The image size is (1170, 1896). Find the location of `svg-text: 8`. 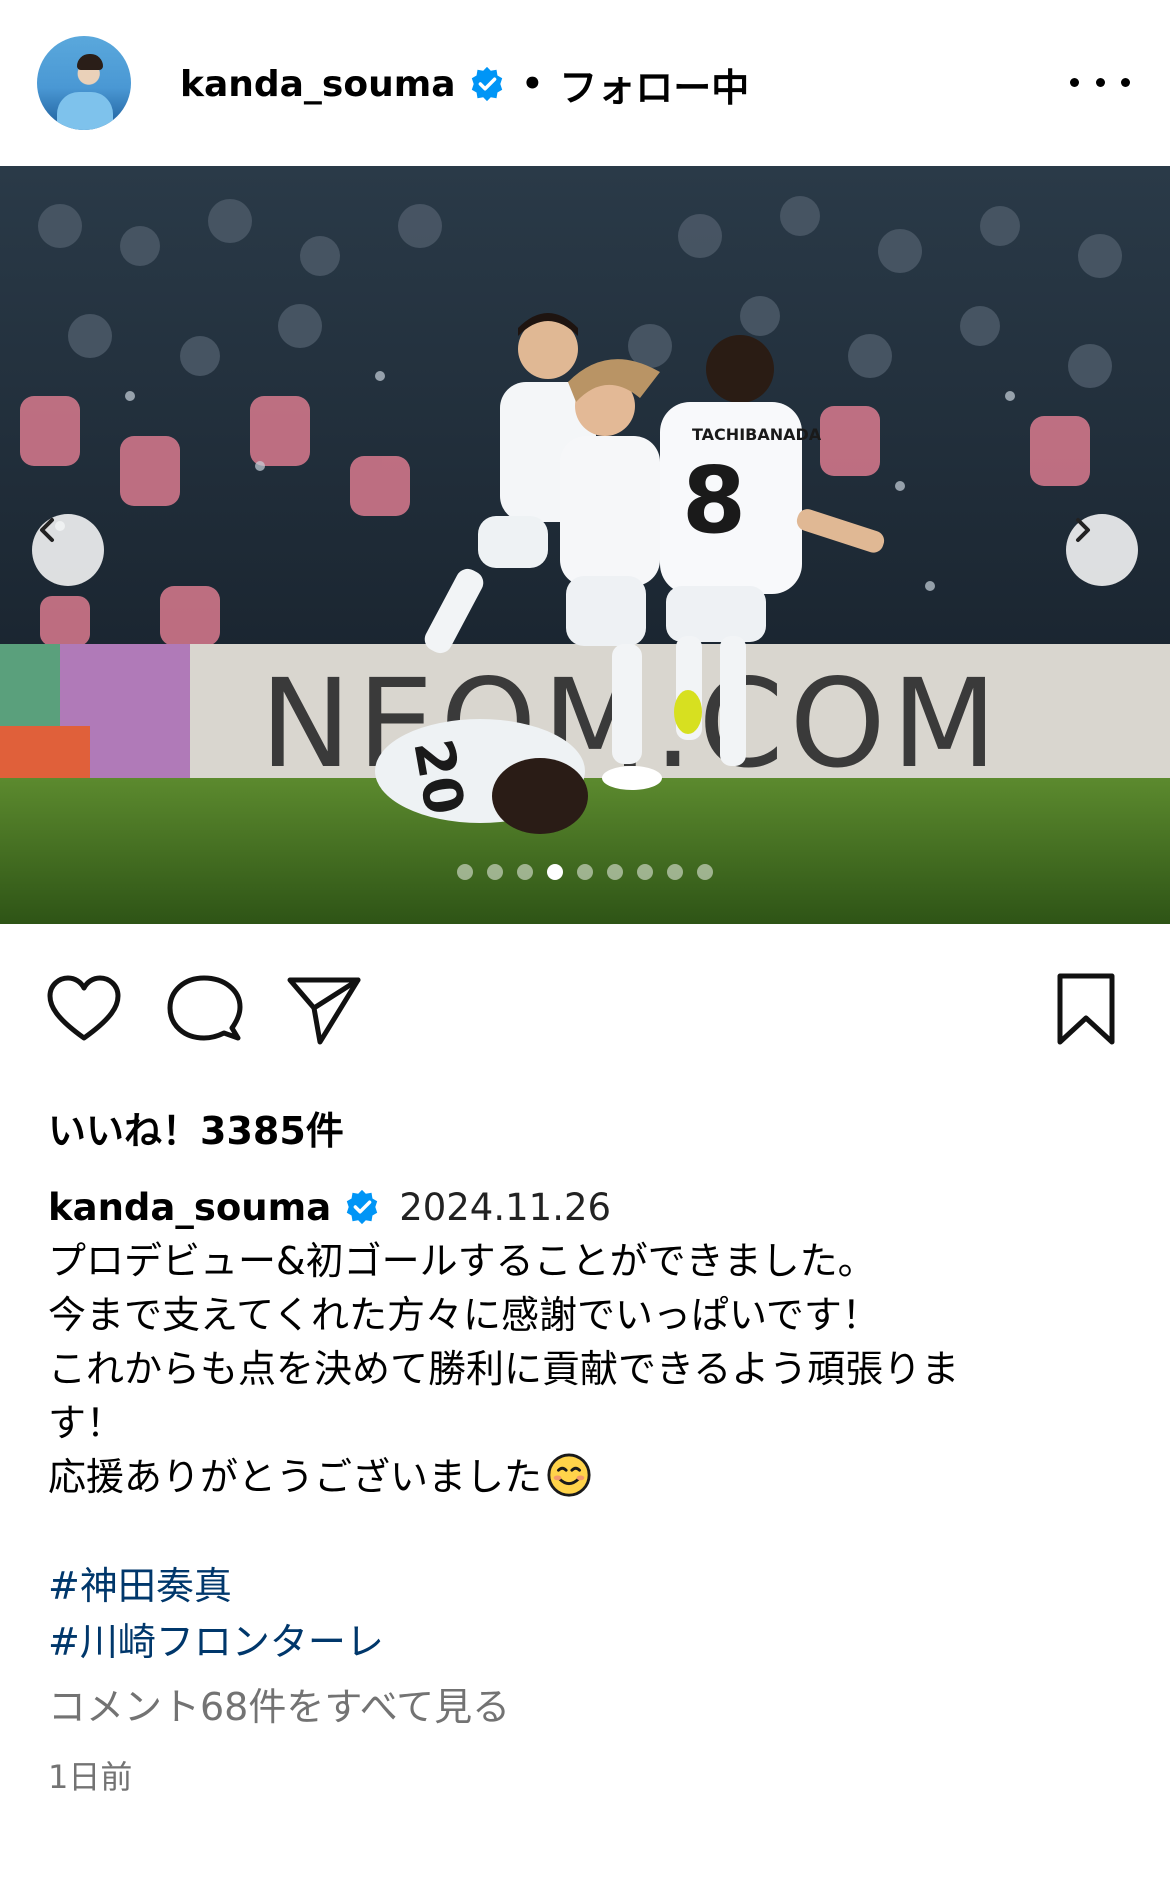

svg-text: 8 is located at coordinates (714, 500).